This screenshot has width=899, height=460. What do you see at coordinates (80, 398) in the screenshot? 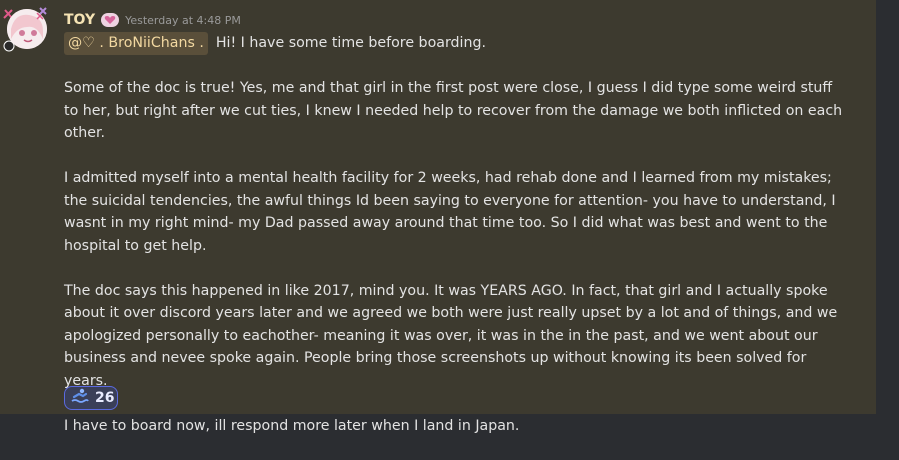
I see `swimmer-icon` at bounding box center [80, 398].